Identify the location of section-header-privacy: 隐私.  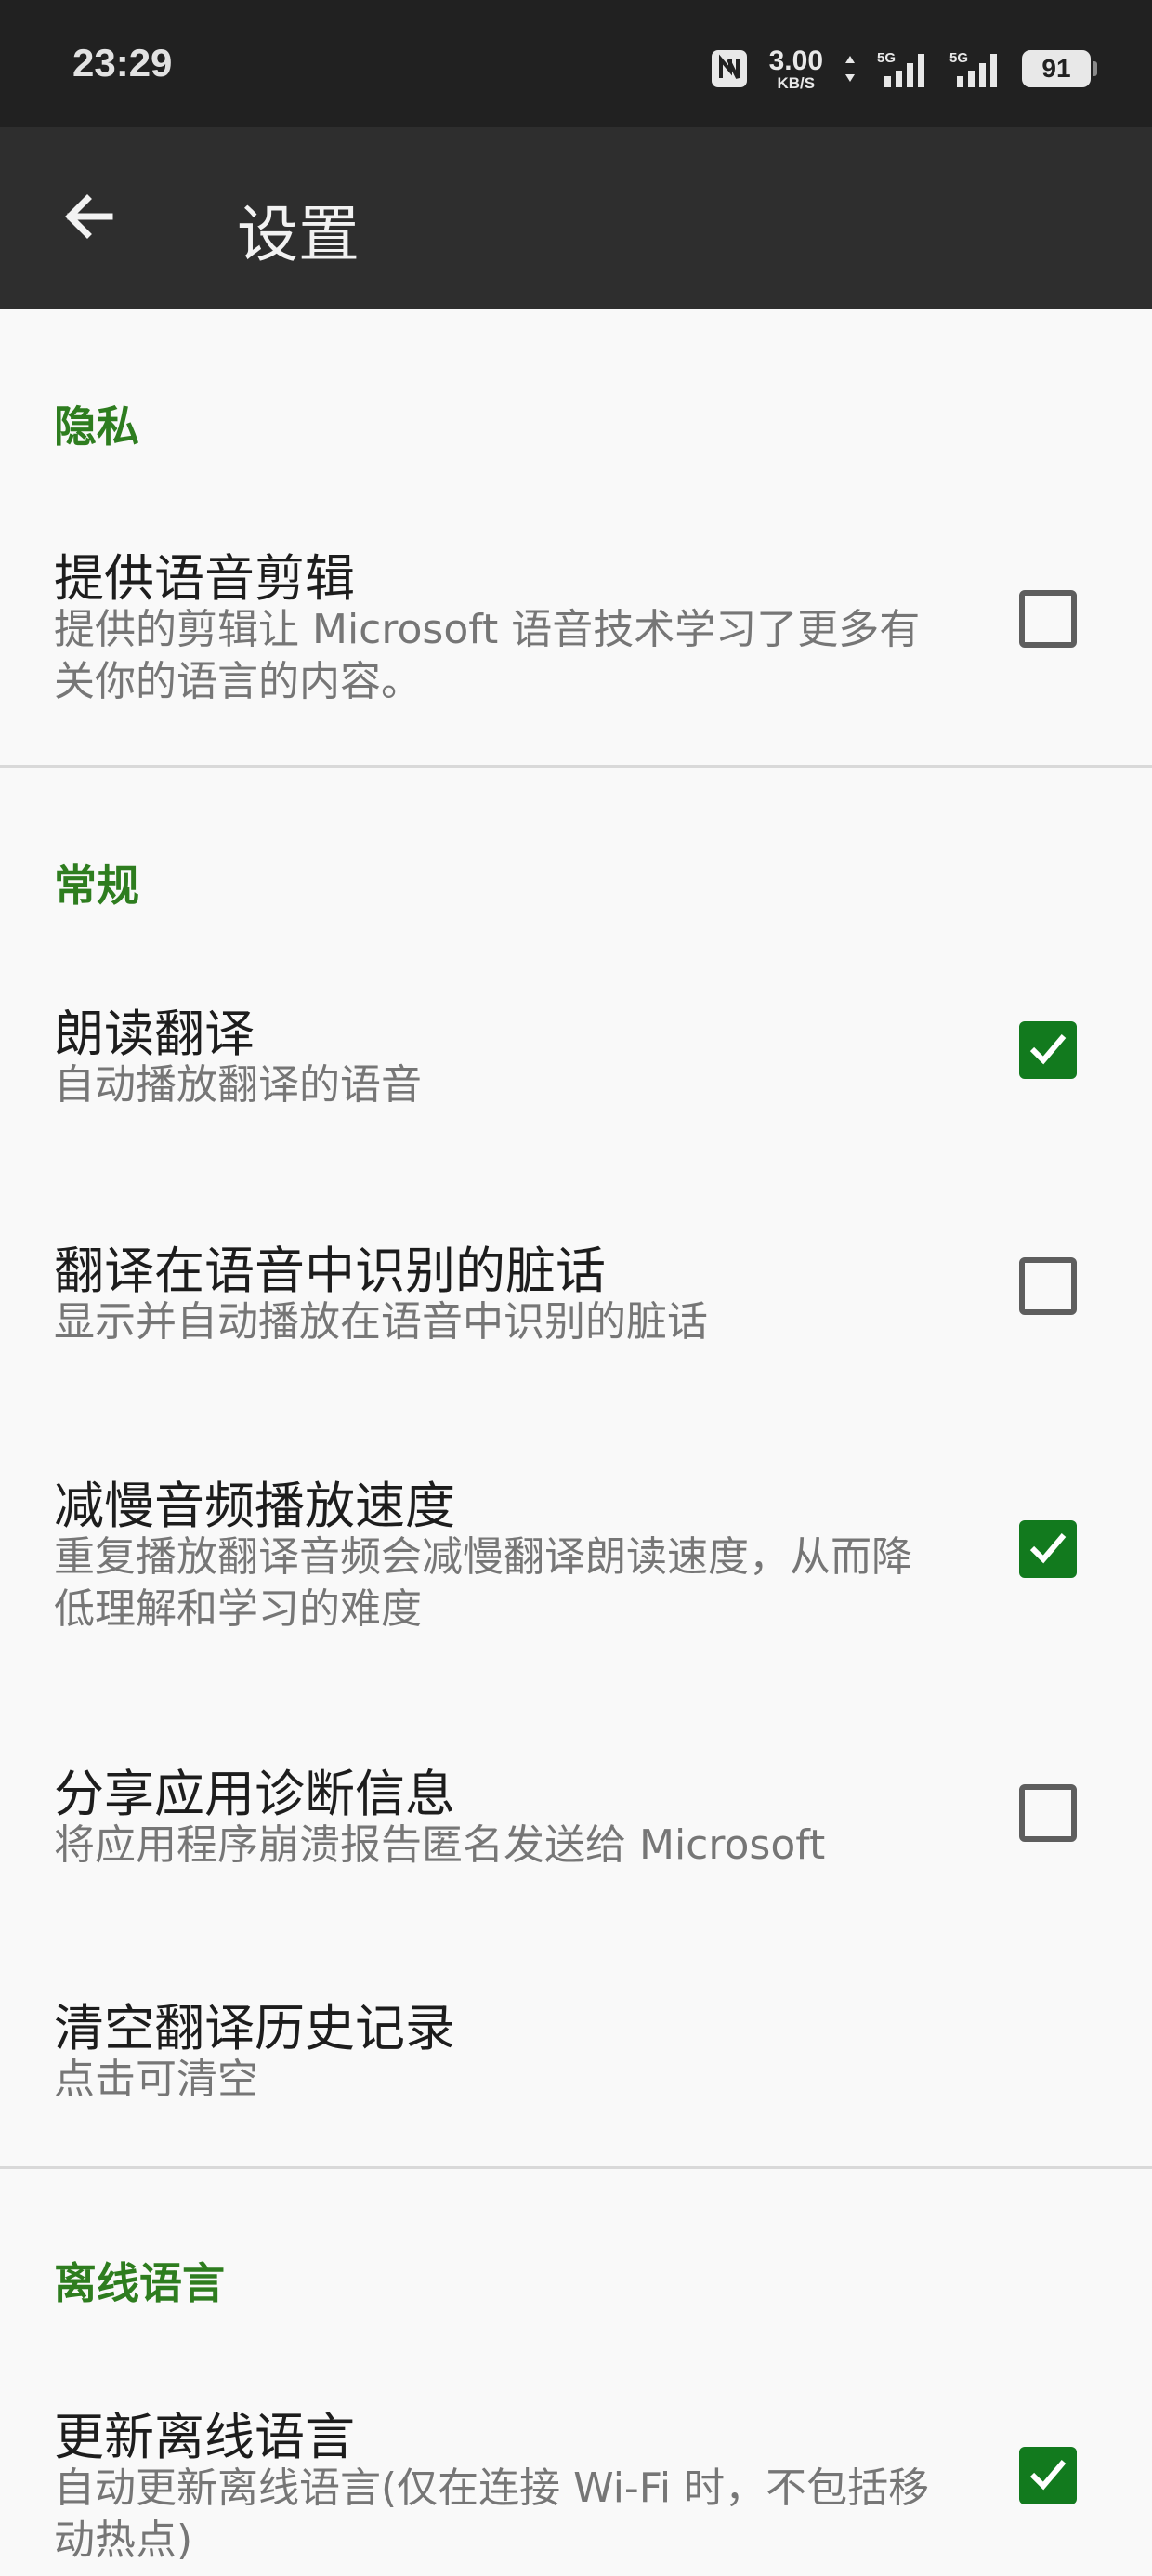
(96, 426).